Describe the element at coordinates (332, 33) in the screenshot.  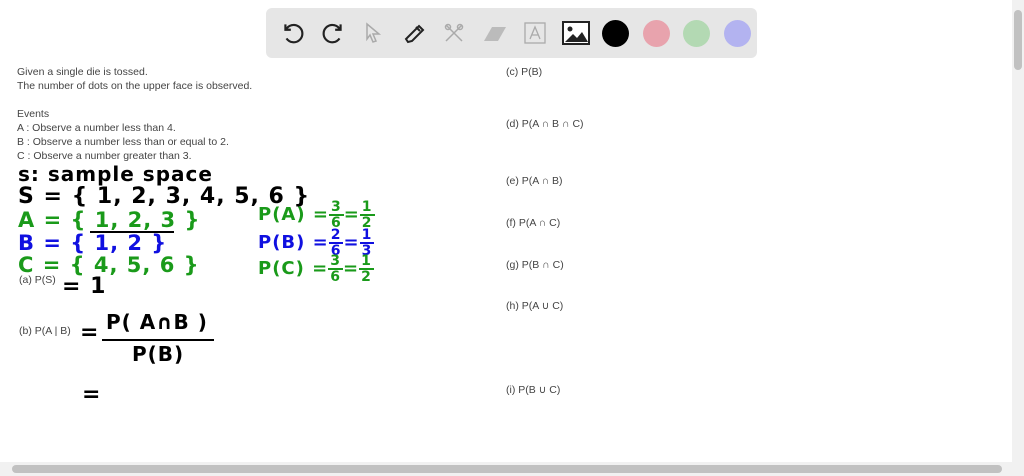
I see `redo-icon` at that location.